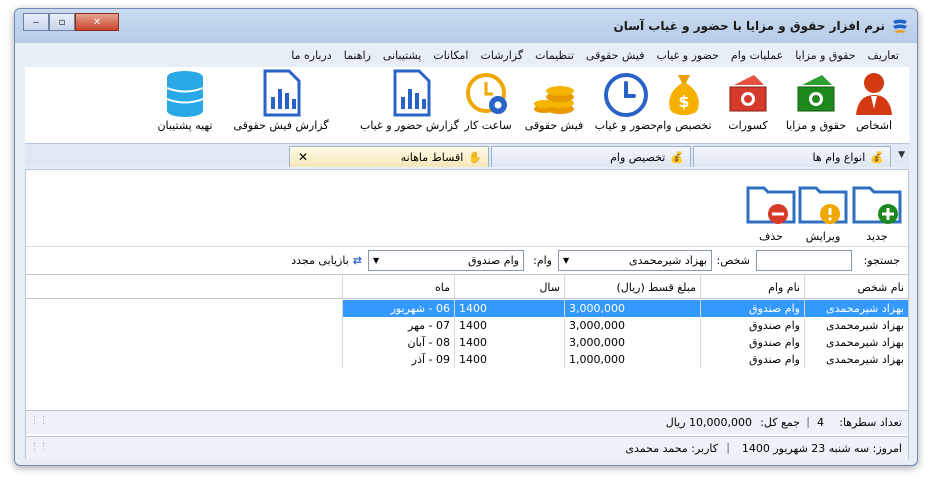 The width and height of the screenshot is (932, 480). What do you see at coordinates (881, 260) in the screenshot?
I see `search-label: جستجو:` at bounding box center [881, 260].